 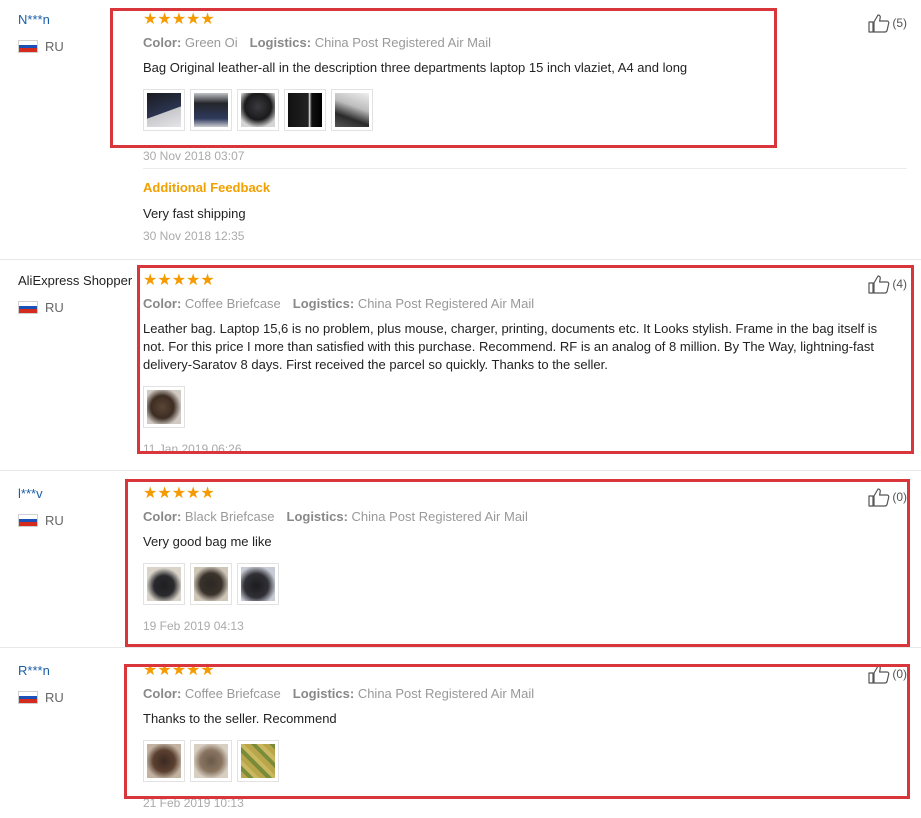 I want to click on review-date: 11 Jan 2019 06:26, so click(x=192, y=449).